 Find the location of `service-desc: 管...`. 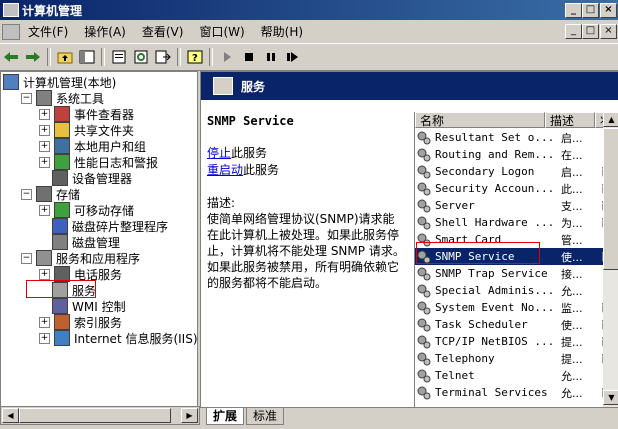

service-desc: 管... is located at coordinates (572, 240).